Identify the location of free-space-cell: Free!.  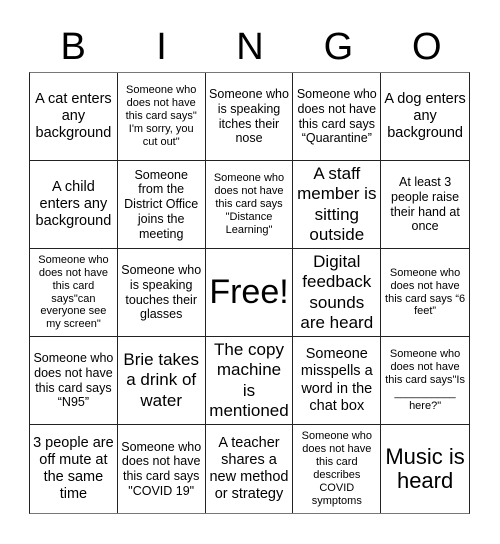
(249, 293).